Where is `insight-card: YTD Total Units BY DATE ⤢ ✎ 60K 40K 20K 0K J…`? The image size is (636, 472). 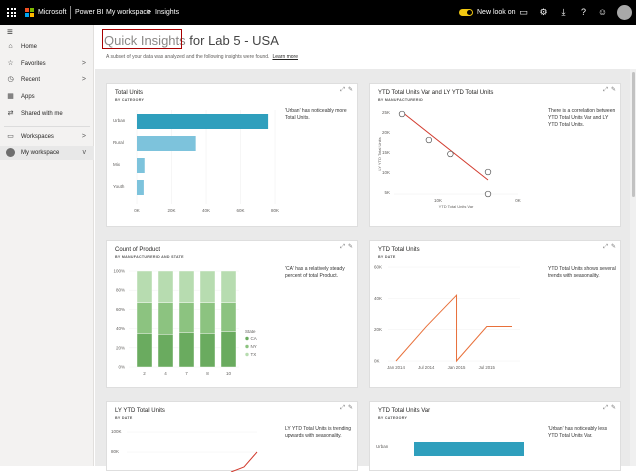 insight-card: YTD Total Units BY DATE ⤢ ✎ 60K 40K 20K 0K J… is located at coordinates (495, 314).